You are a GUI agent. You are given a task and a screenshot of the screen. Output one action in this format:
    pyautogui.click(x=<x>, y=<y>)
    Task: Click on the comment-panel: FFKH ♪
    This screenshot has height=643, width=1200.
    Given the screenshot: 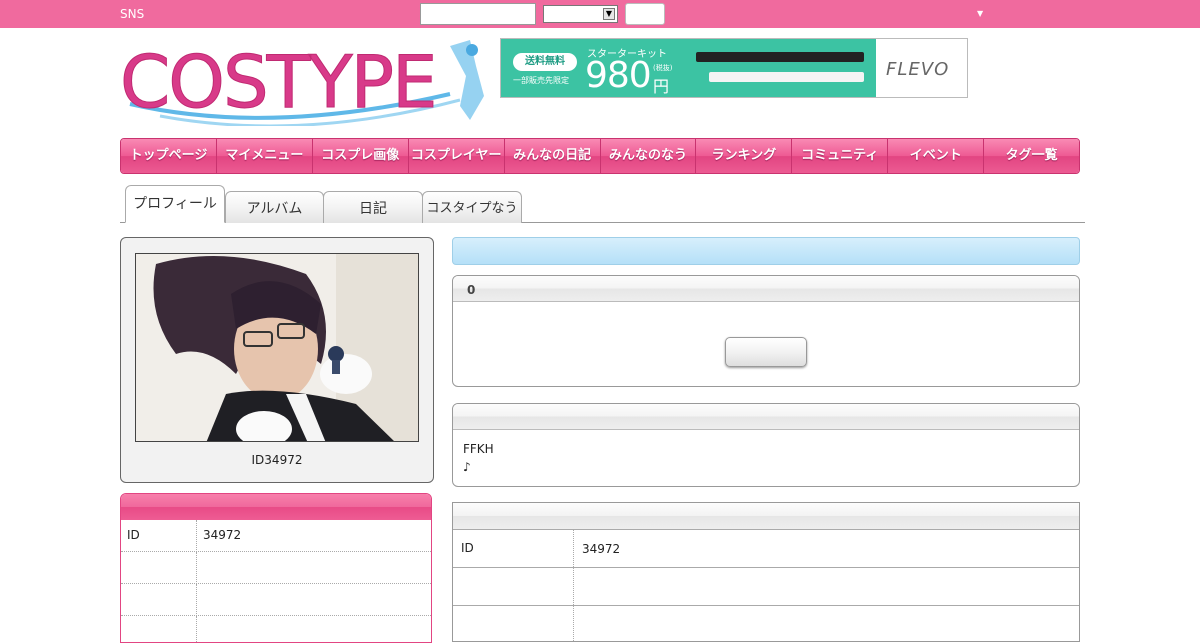 What is the action you would take?
    pyautogui.click(x=766, y=445)
    